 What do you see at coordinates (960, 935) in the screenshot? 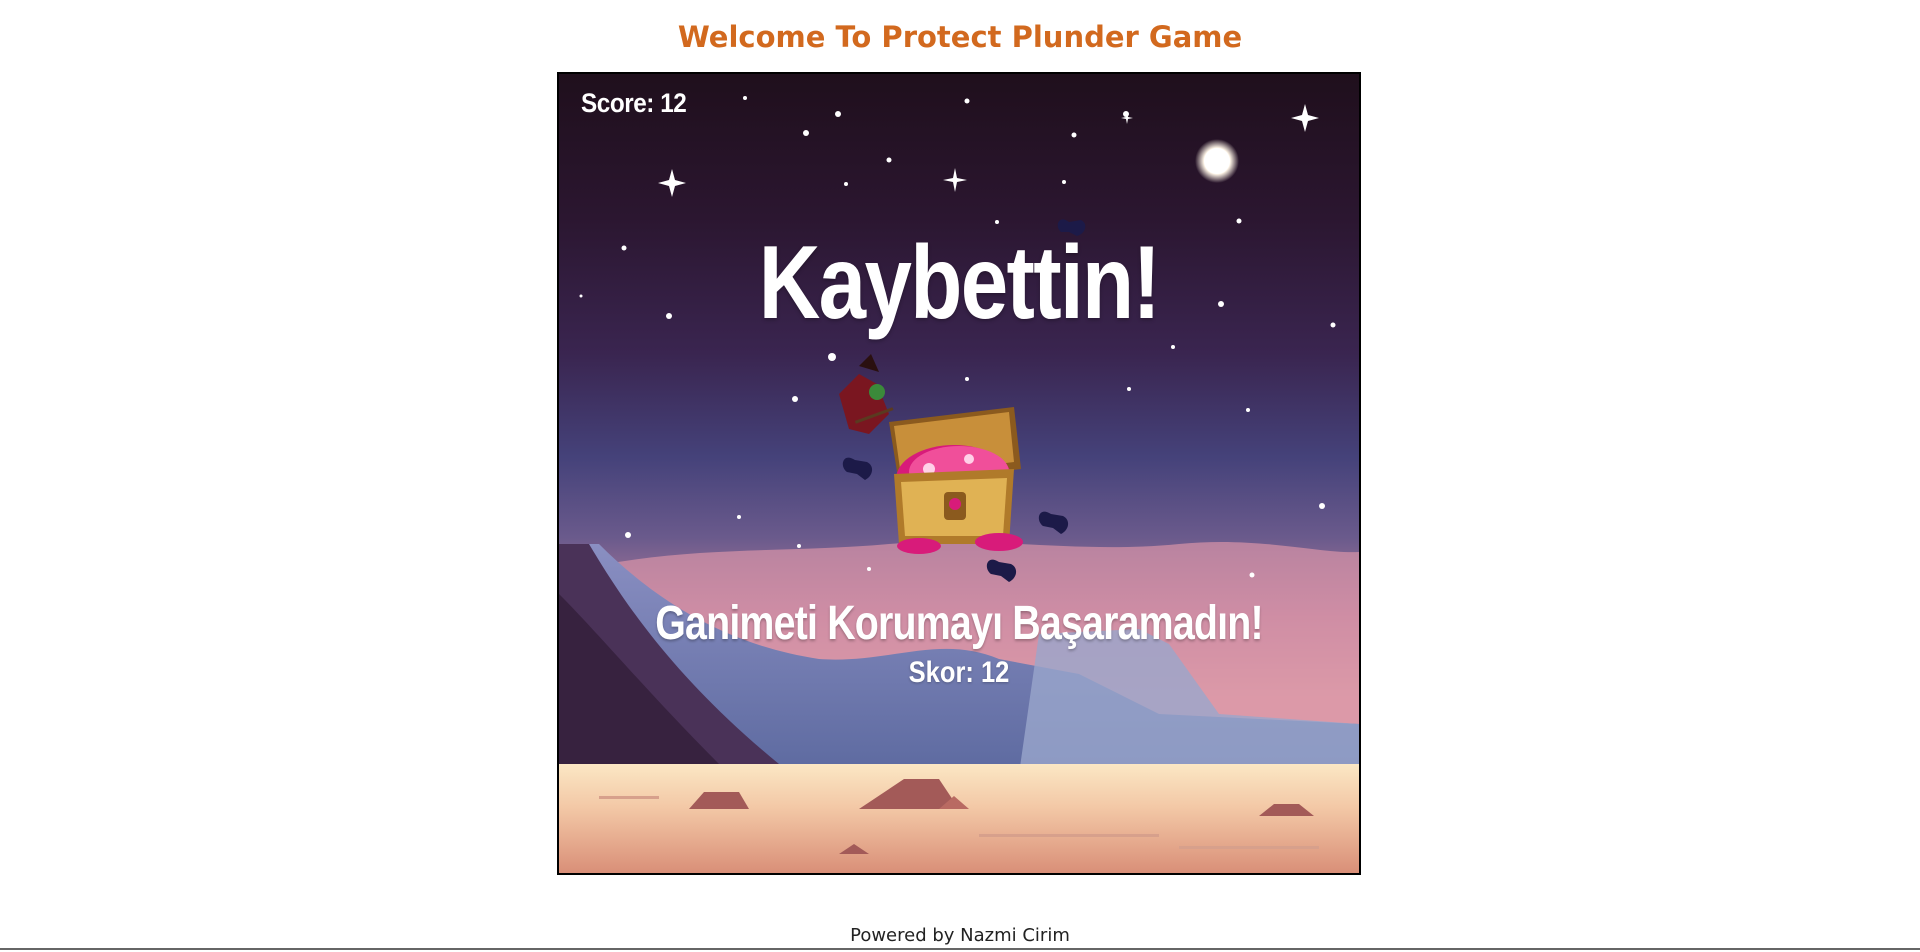
I see `footer-credit: Powered by Nazmi Cirim` at bounding box center [960, 935].